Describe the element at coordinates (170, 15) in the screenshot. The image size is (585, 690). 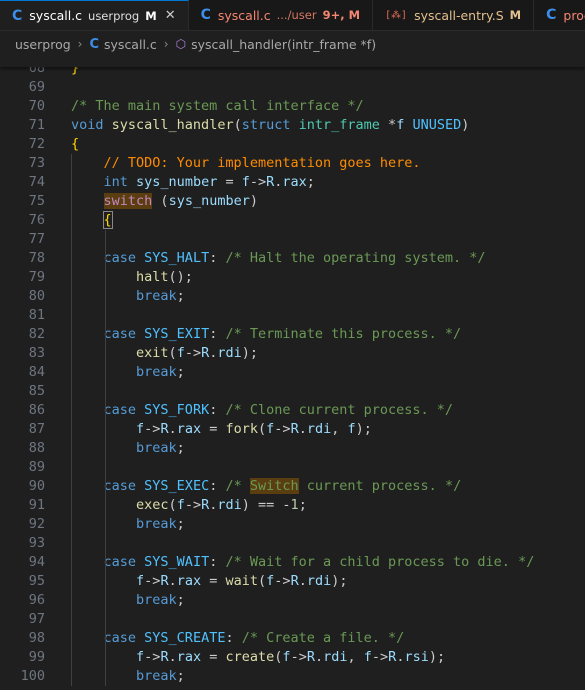
I see `close-icon: ✕` at that location.